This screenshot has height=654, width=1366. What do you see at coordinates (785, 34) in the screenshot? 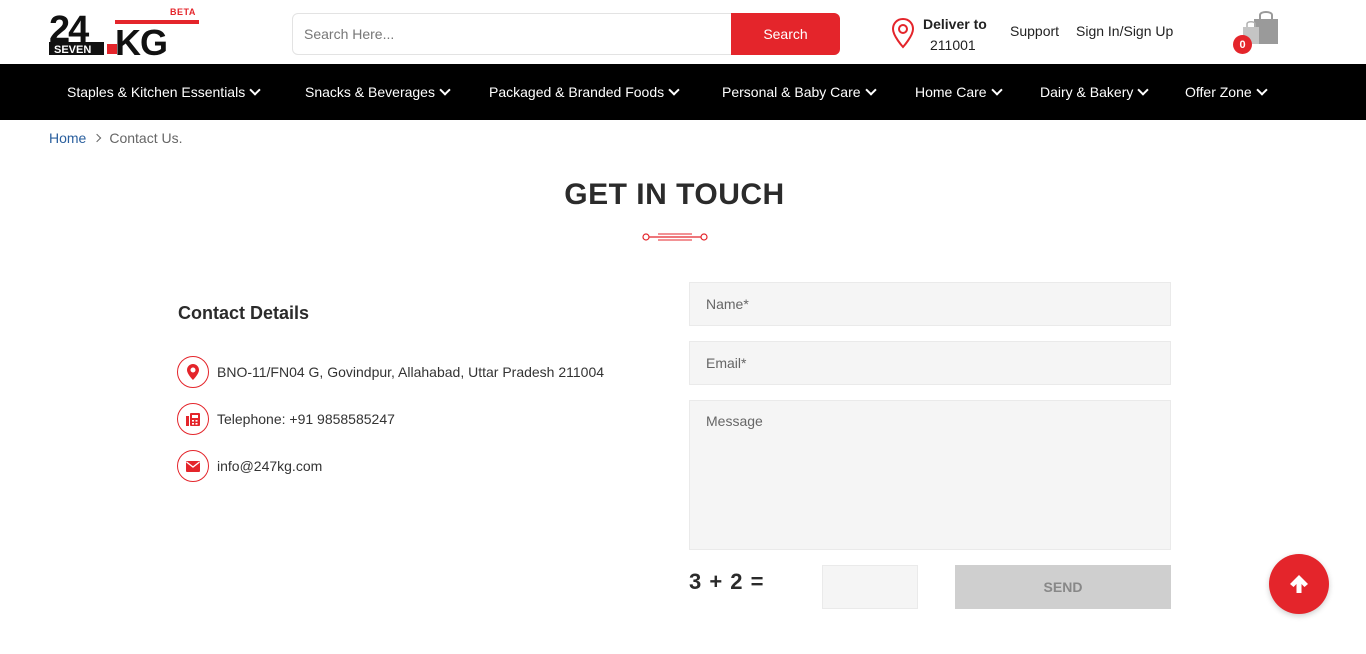
I see `search-button: Search` at bounding box center [785, 34].